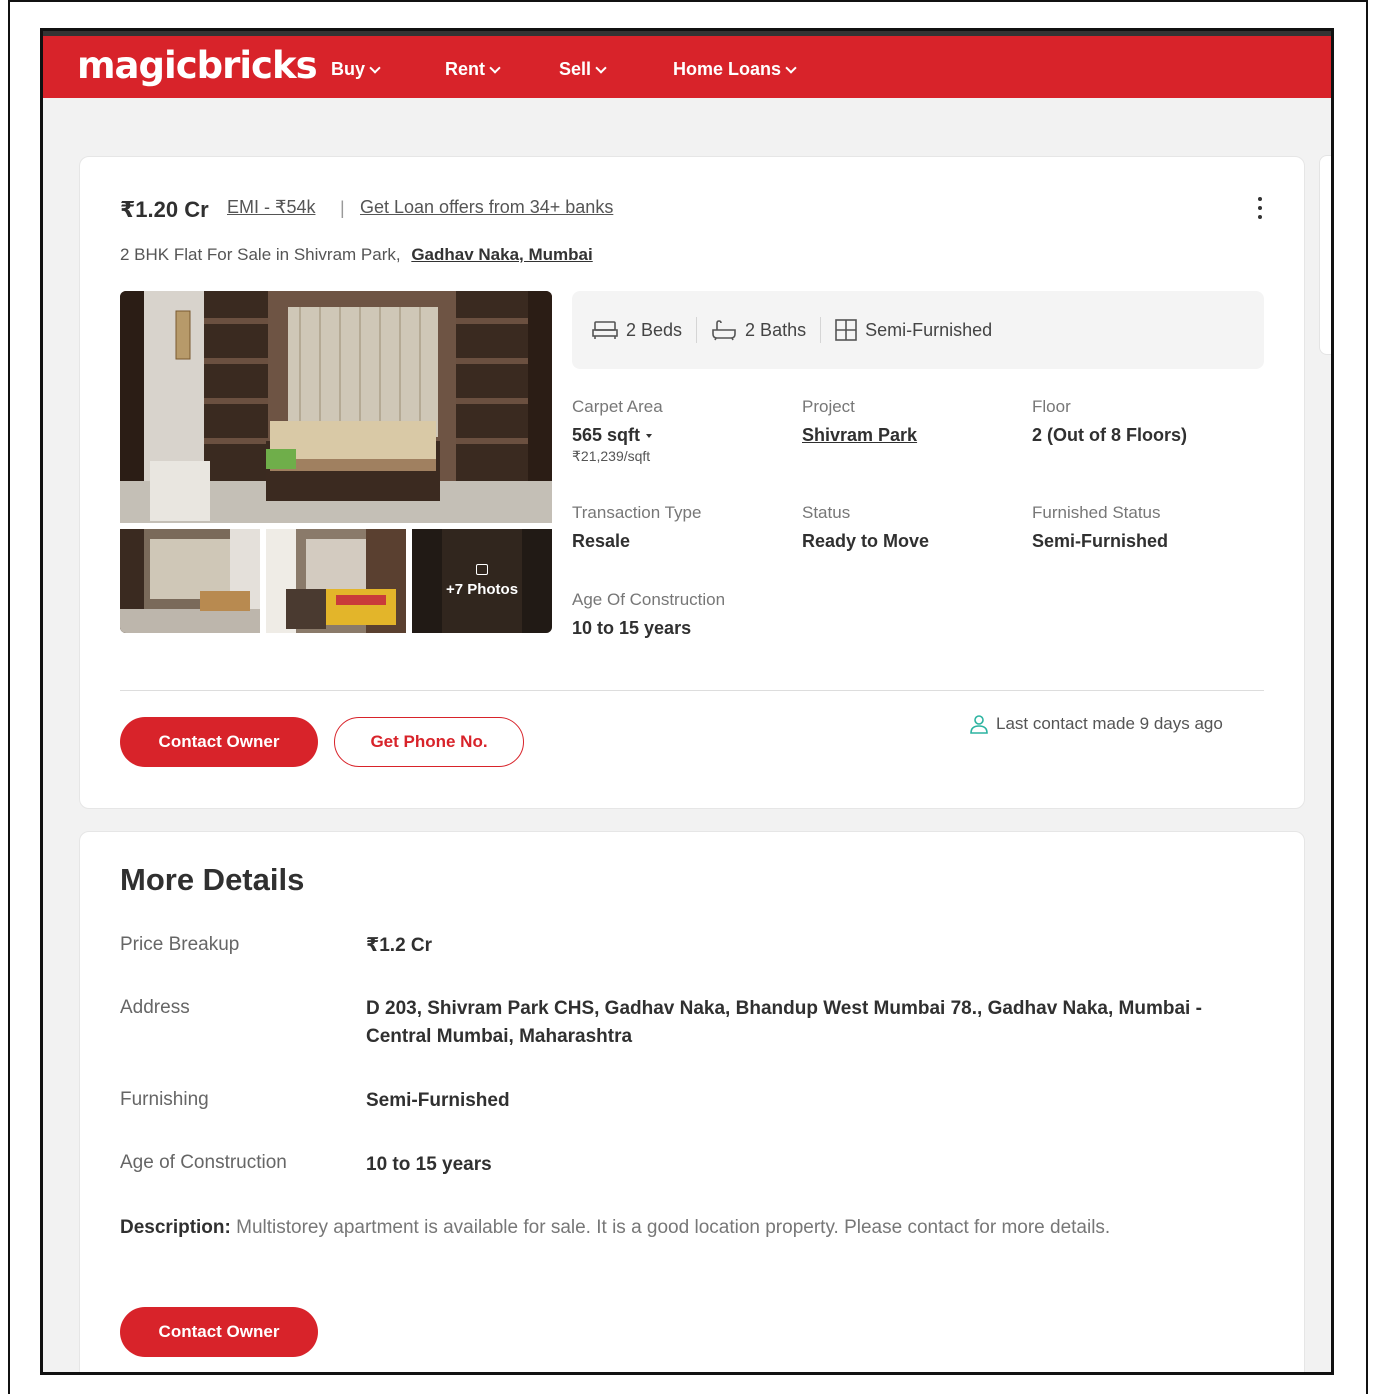  I want to click on spec-label: Carpet Area, so click(617, 406).